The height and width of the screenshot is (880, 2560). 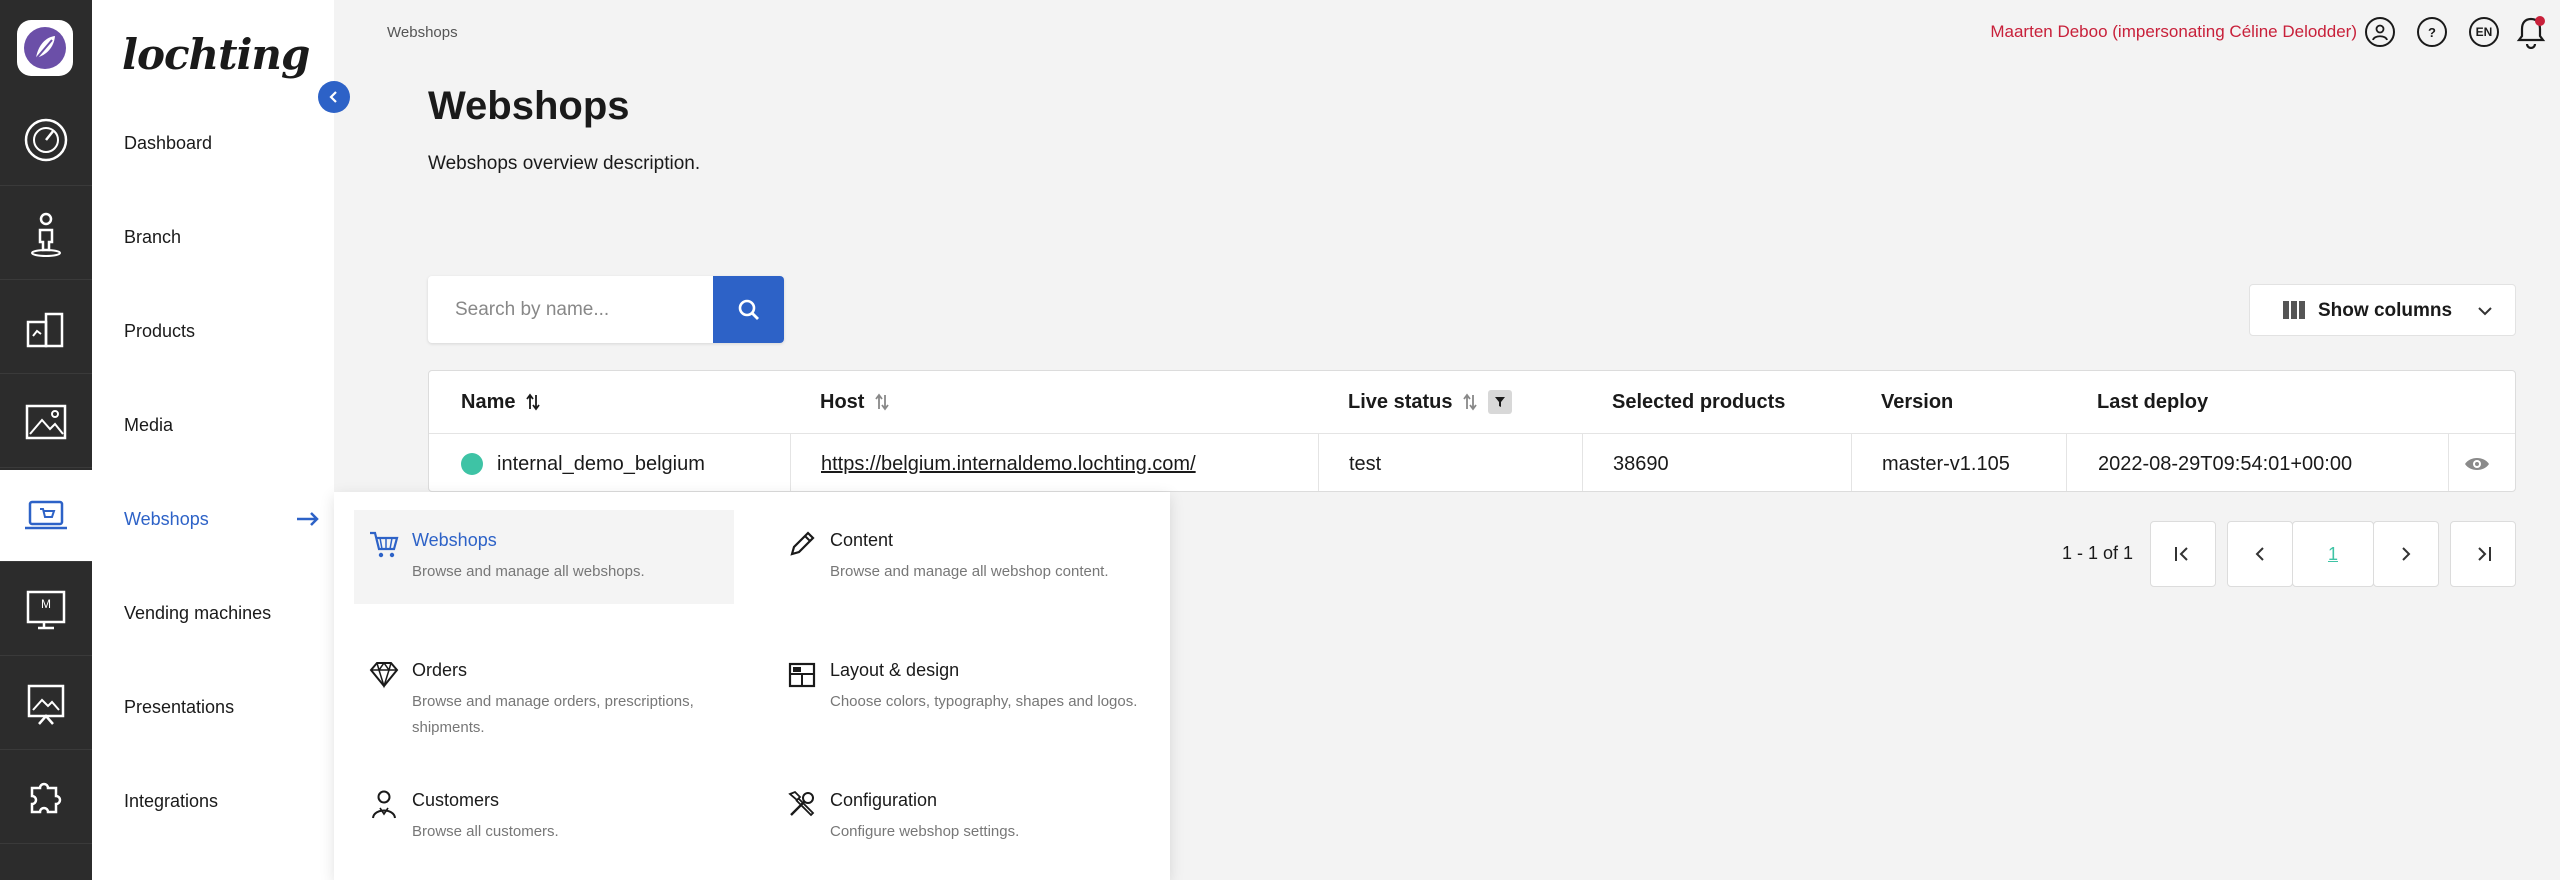 I want to click on last-page-icon, so click(x=2484, y=554).